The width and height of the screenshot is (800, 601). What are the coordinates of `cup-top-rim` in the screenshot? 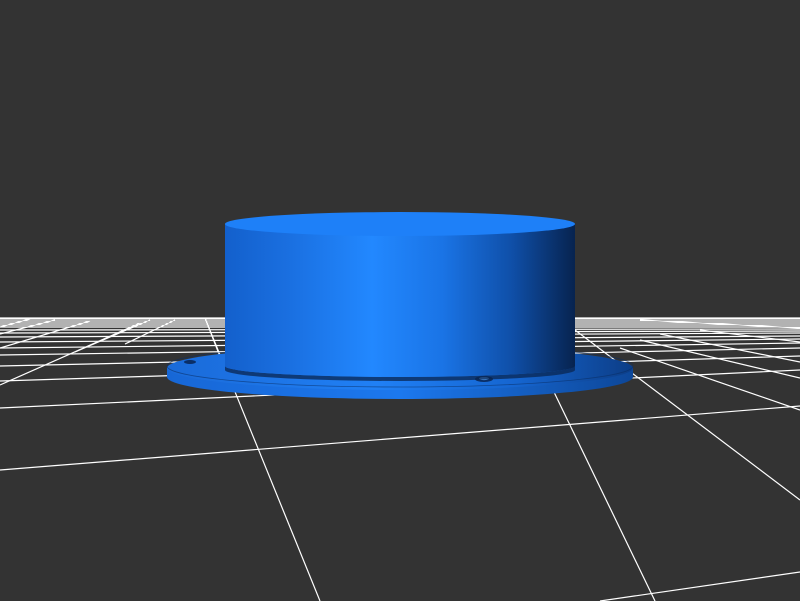 It's located at (400, 224).